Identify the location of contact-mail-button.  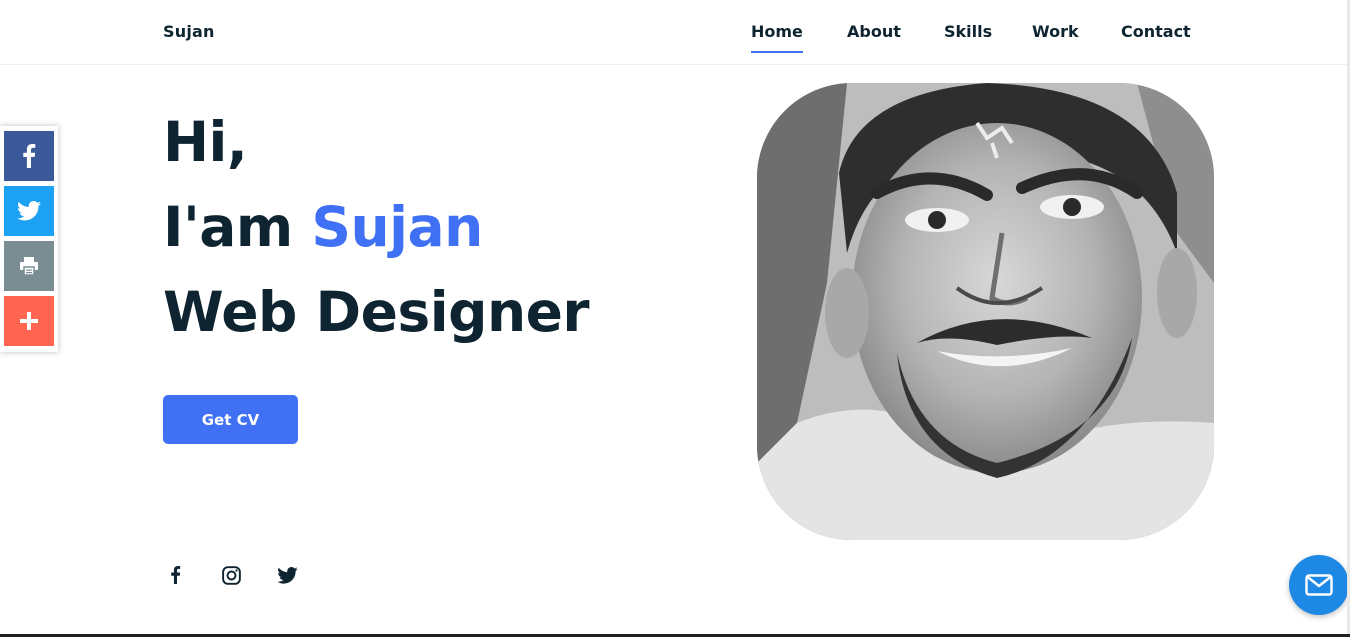
(1319, 585).